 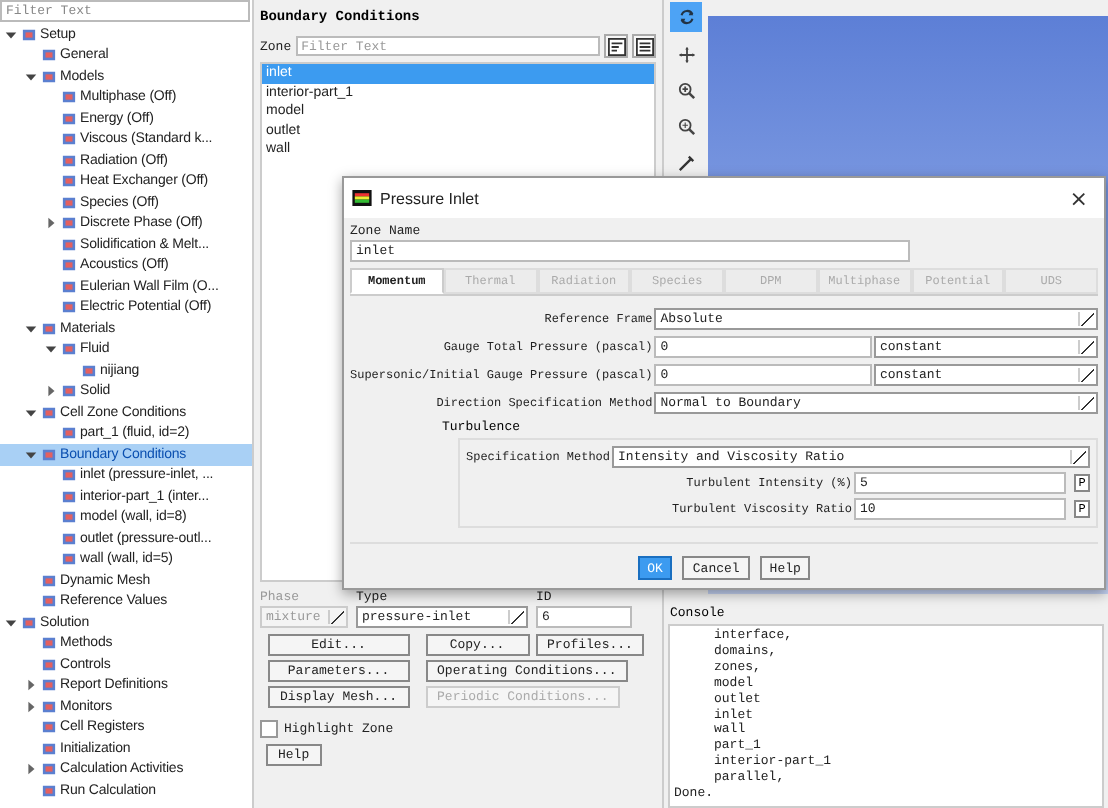 What do you see at coordinates (616, 46) in the screenshot?
I see `filter-settings-icon` at bounding box center [616, 46].